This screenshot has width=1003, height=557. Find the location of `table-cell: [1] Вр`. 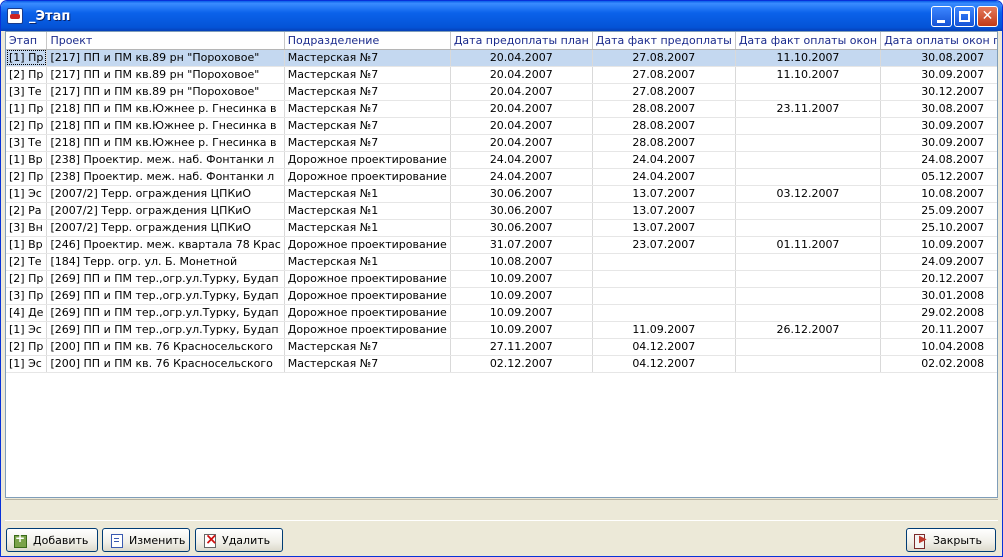

table-cell: [1] Вр is located at coordinates (27, 245).